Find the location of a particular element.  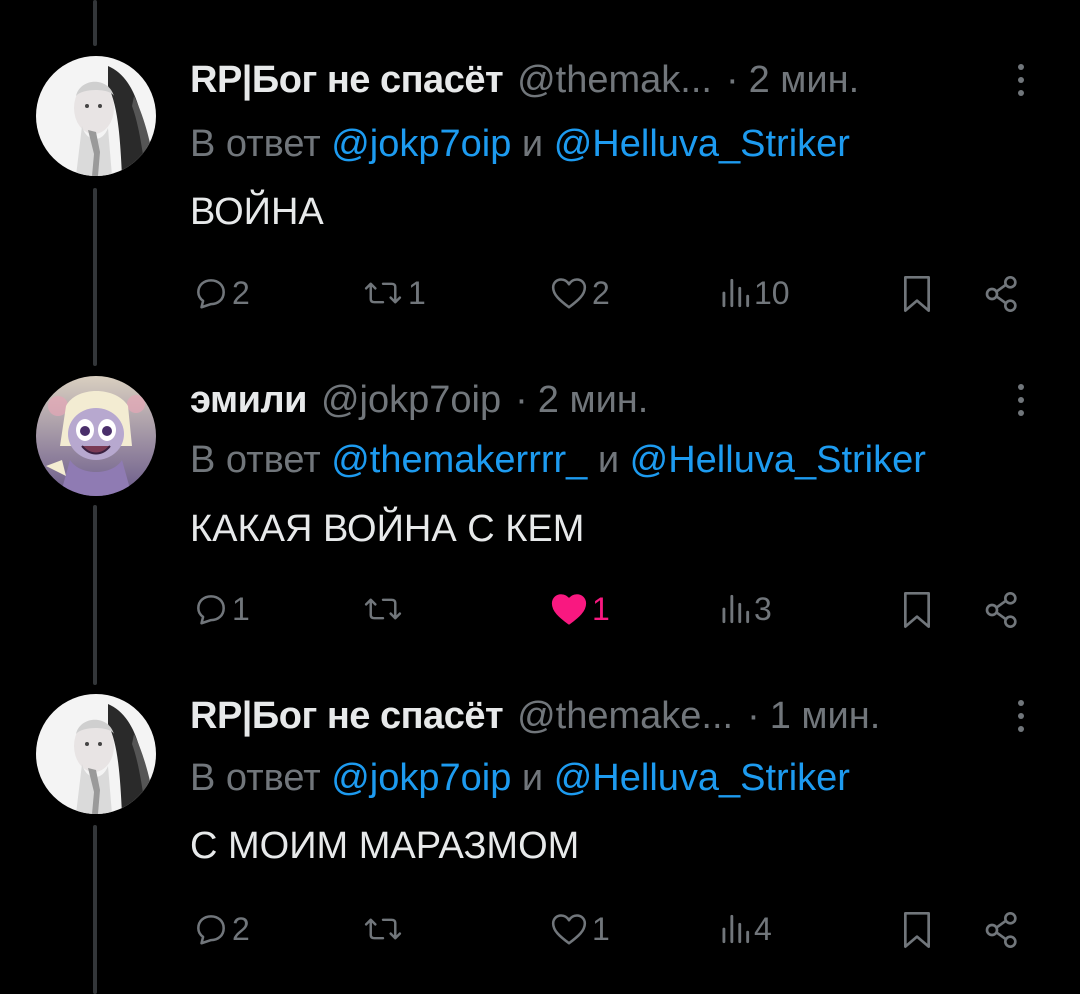

reply-prefix: В ответ is located at coordinates (255, 778).